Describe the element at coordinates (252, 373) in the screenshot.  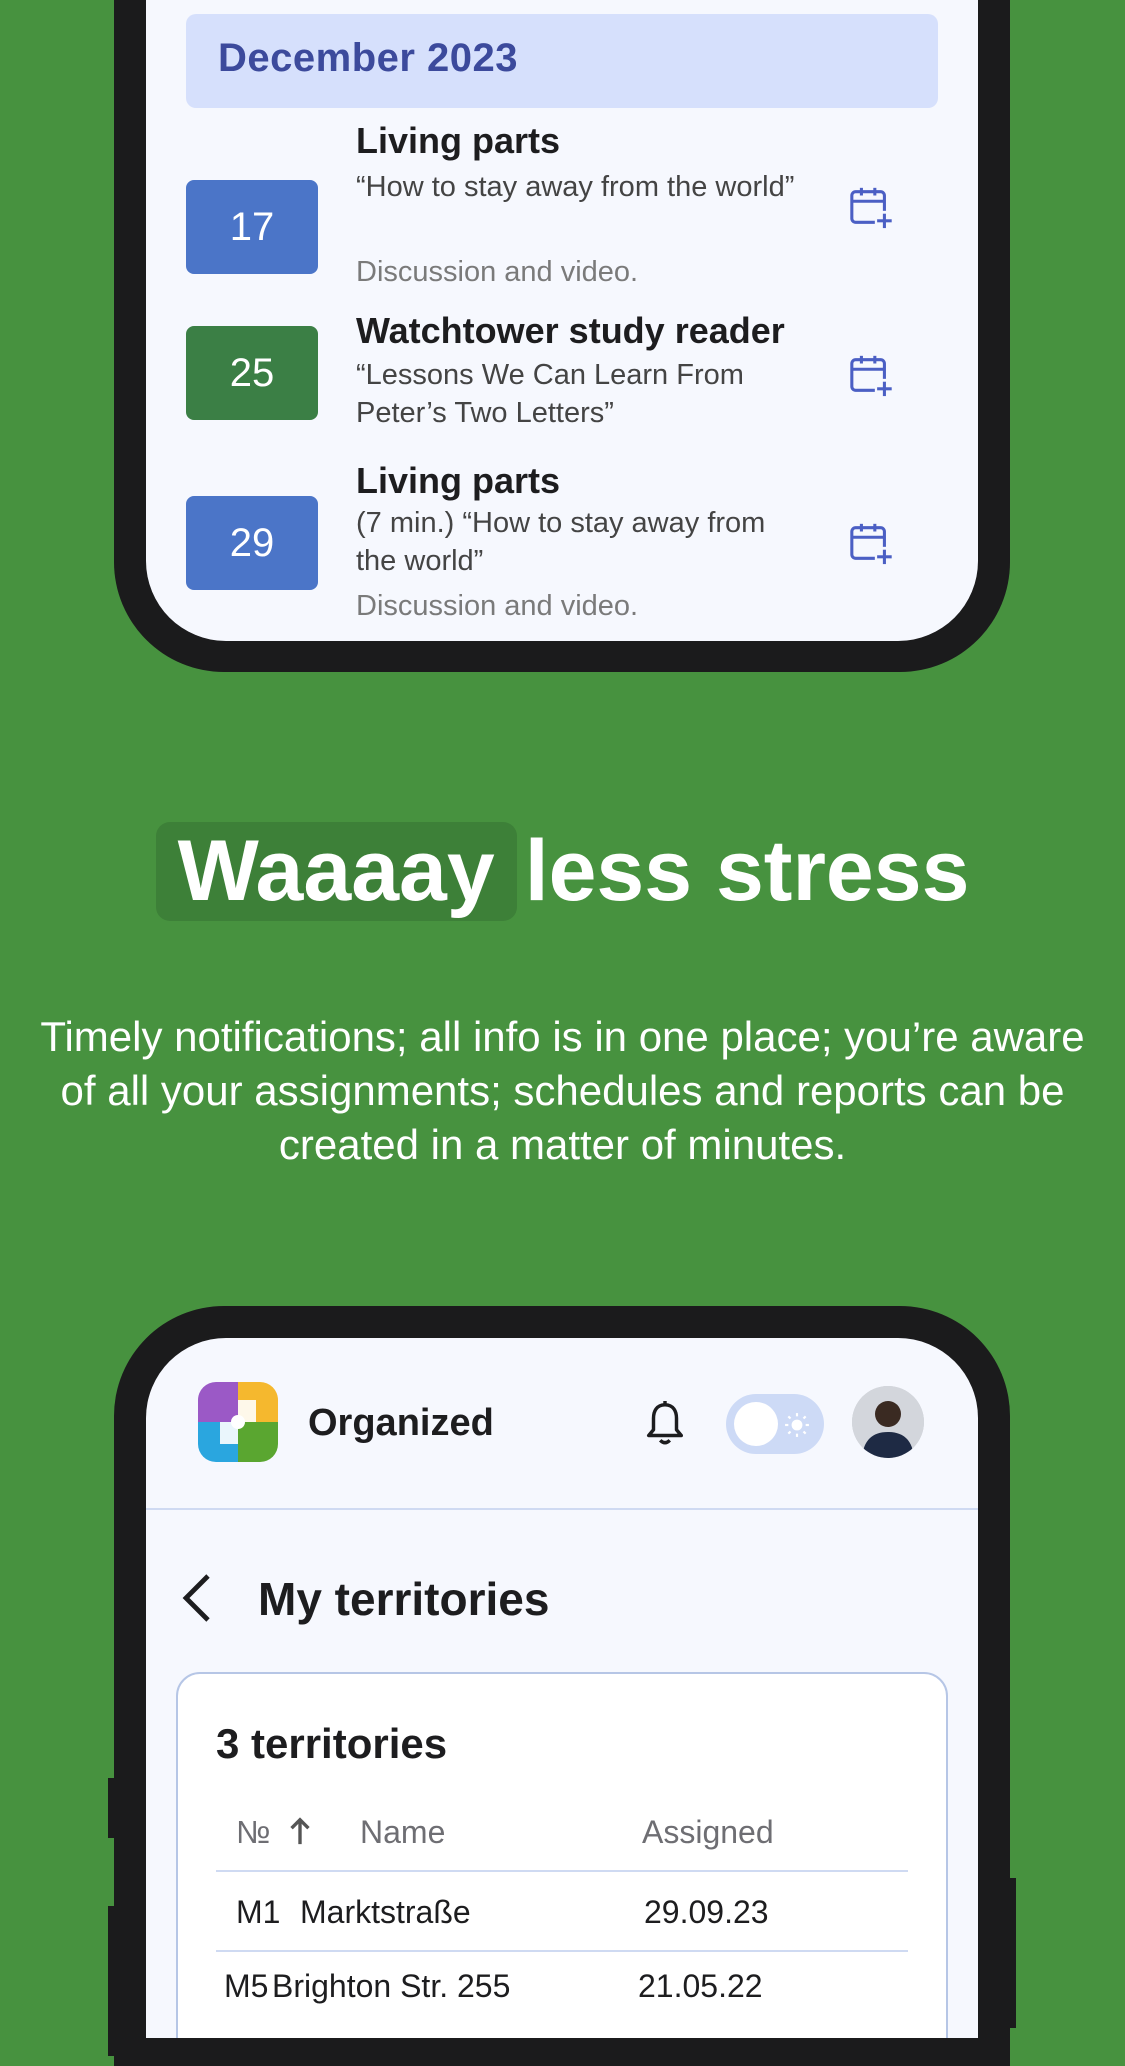
I see `event-date: 25` at that location.